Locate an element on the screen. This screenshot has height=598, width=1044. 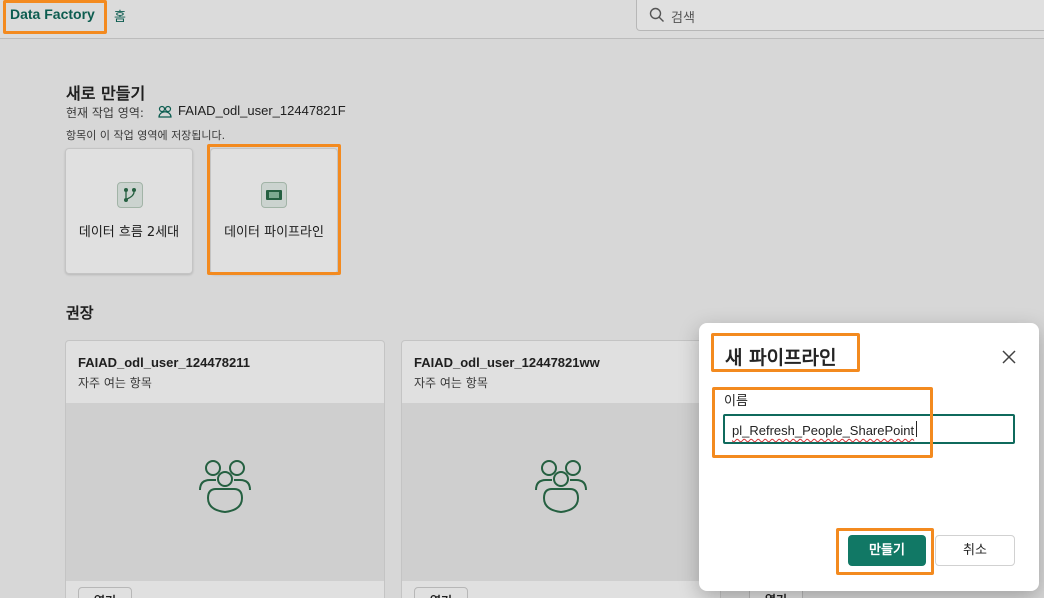
name-input: pl_Refresh_People_SharePoint is located at coordinates (869, 429).